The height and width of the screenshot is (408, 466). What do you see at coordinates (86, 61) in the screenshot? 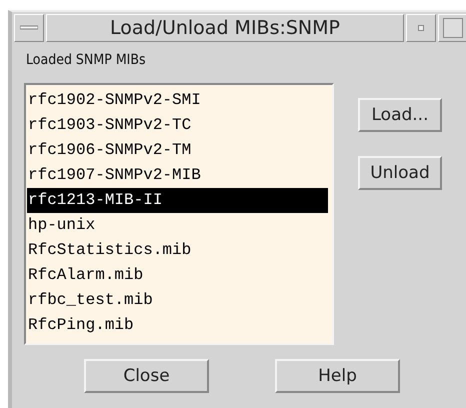
I see `list-label: Loaded SNMP MIBs` at bounding box center [86, 61].